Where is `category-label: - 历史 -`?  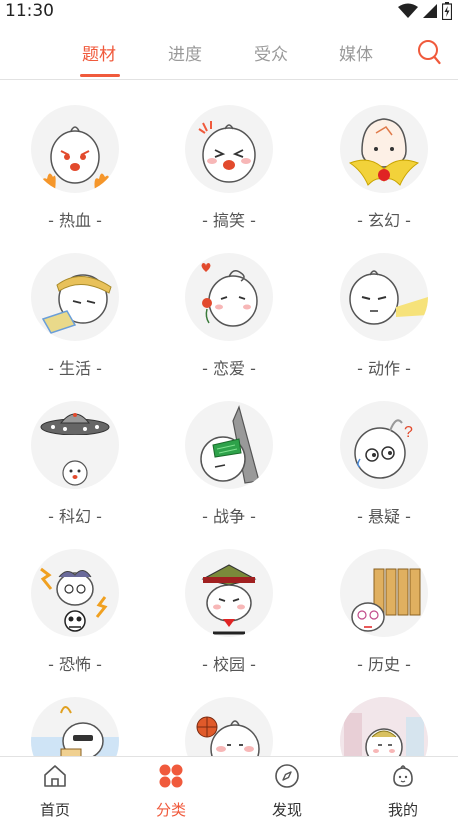 category-label: - 历史 - is located at coordinates (384, 664).